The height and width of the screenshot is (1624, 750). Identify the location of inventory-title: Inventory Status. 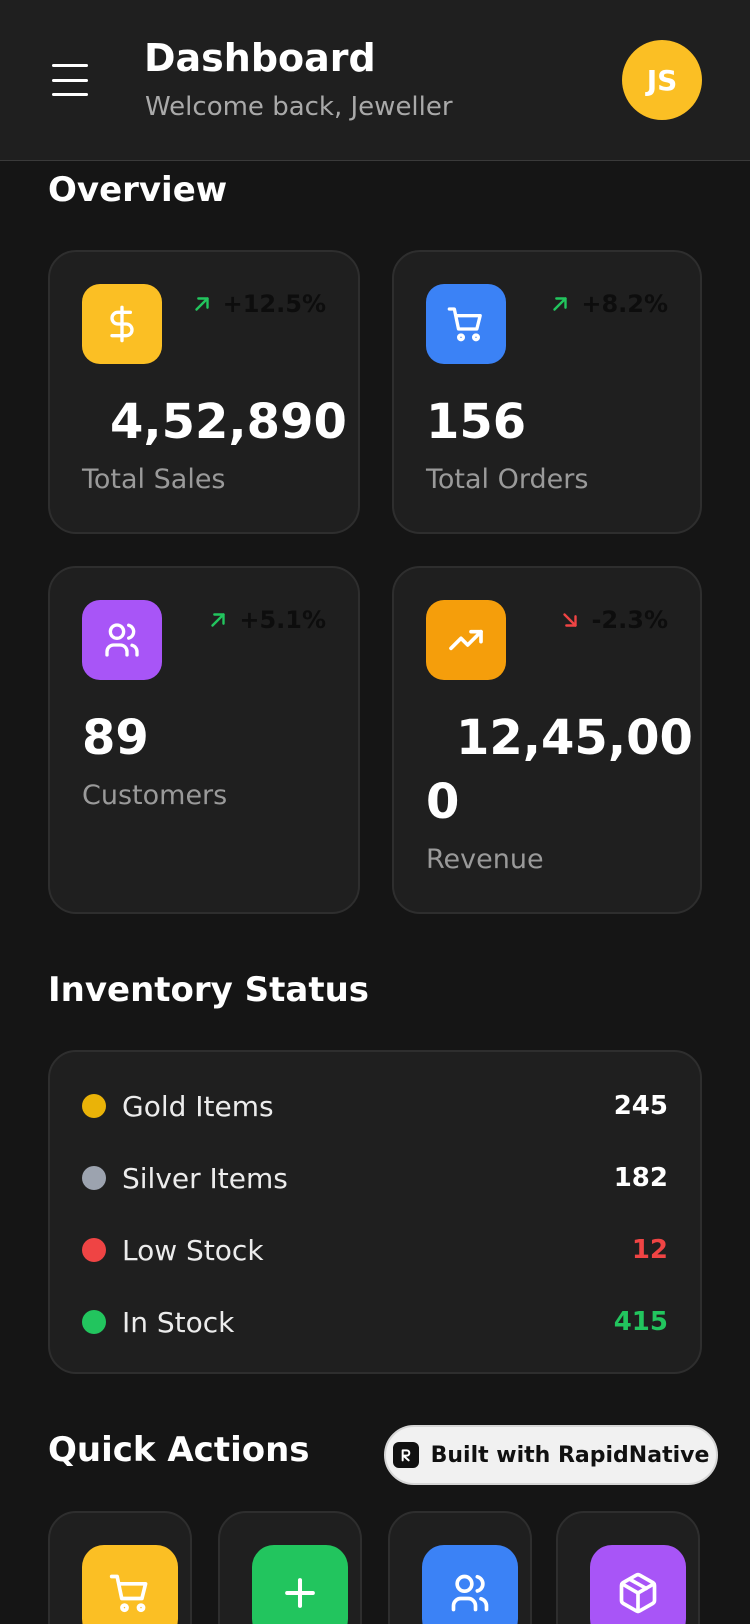
(209, 990).